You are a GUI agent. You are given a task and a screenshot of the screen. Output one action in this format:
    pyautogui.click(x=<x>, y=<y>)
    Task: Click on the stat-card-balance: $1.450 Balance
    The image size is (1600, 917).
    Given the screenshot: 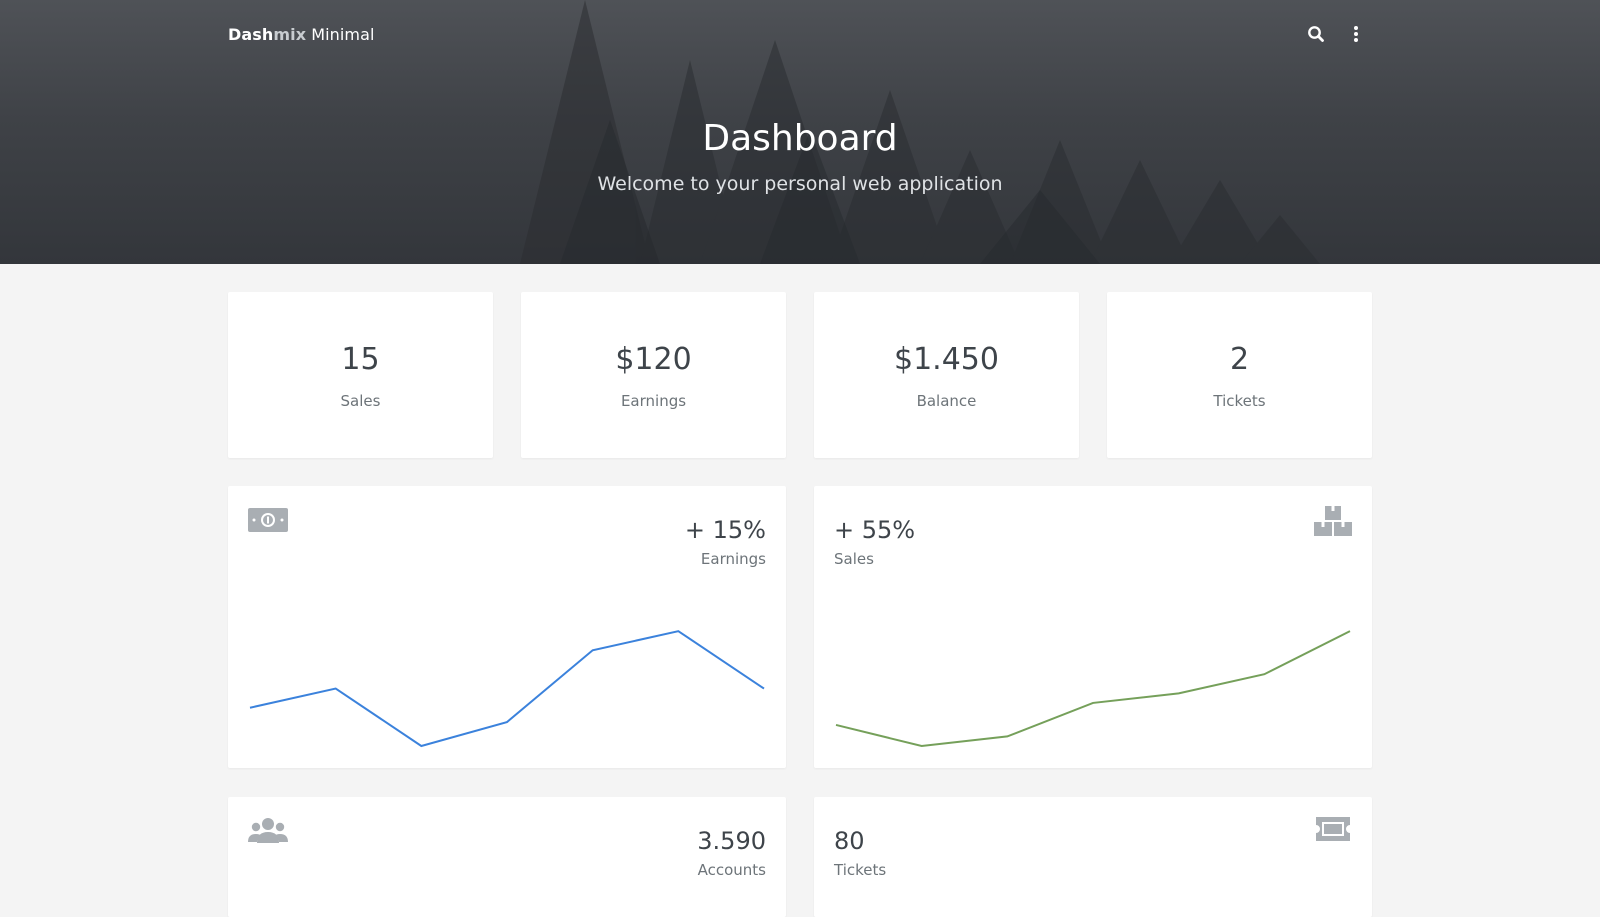 What is the action you would take?
    pyautogui.click(x=946, y=375)
    